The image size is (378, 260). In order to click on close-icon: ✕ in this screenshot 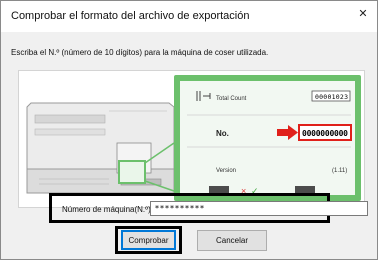, I will do `click(363, 13)`.